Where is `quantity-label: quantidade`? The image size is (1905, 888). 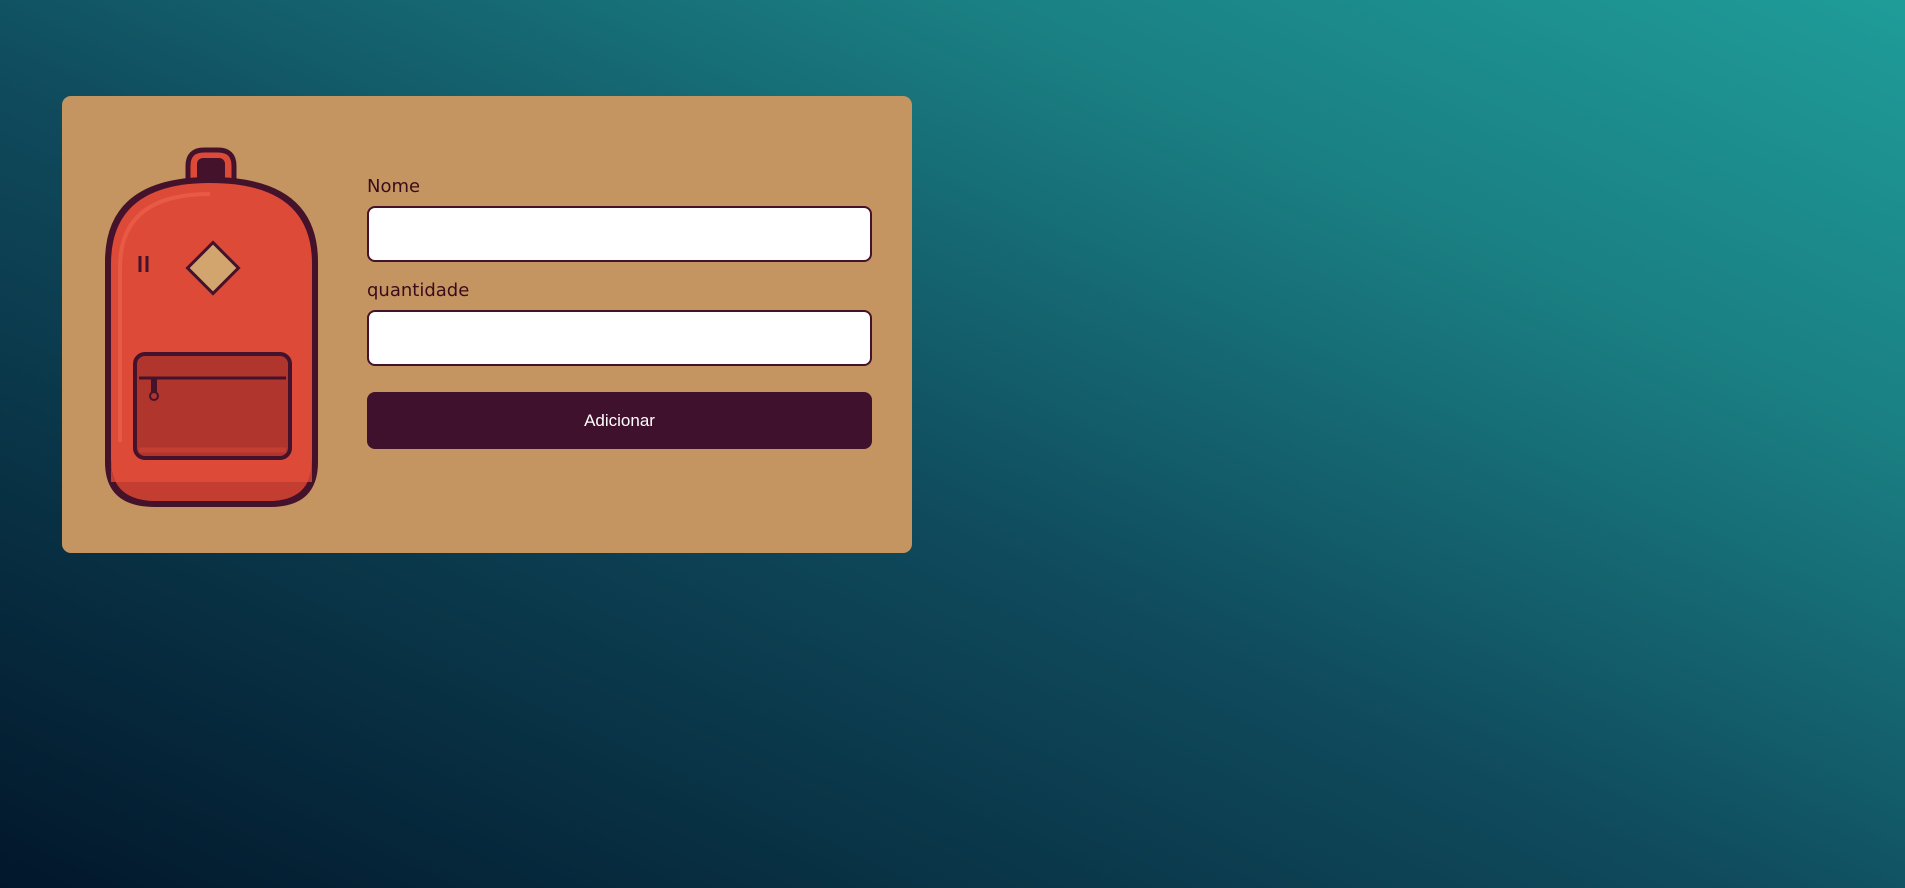
quantity-label: quantidade is located at coordinates (418, 290).